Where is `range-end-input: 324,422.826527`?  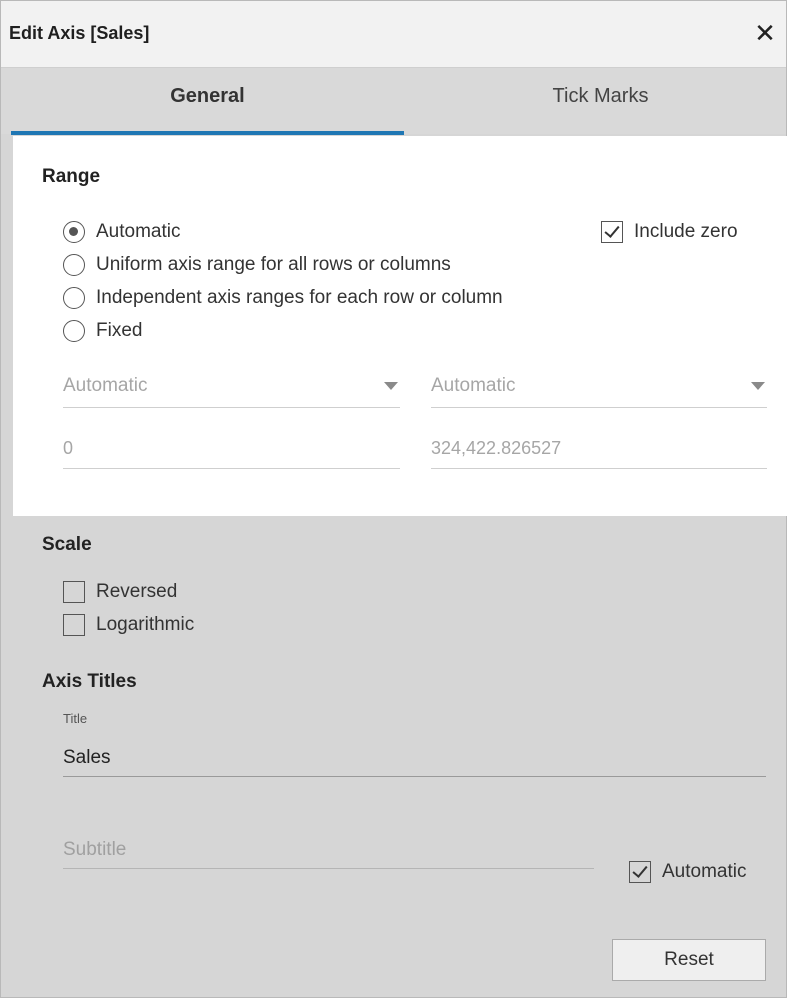
range-end-input: 324,422.826527 is located at coordinates (599, 449).